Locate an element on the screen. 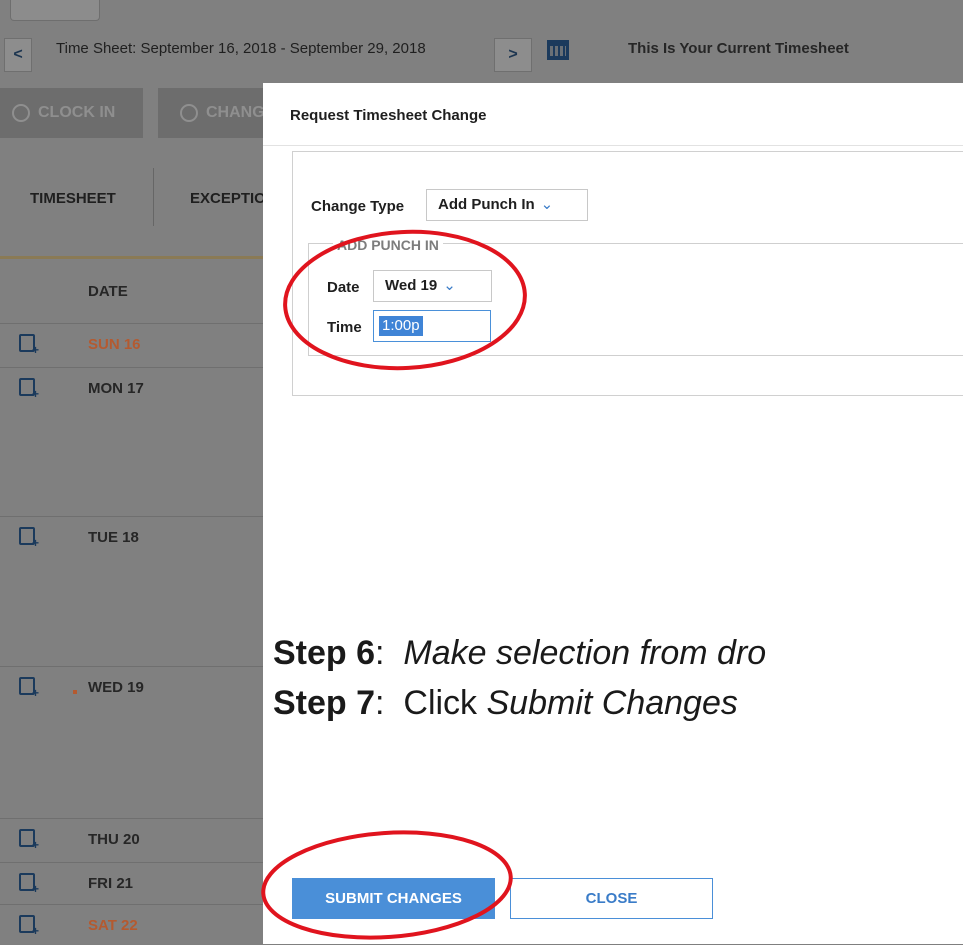  current-timesheet-text: This Is Your Current Timesheet is located at coordinates (738, 48).